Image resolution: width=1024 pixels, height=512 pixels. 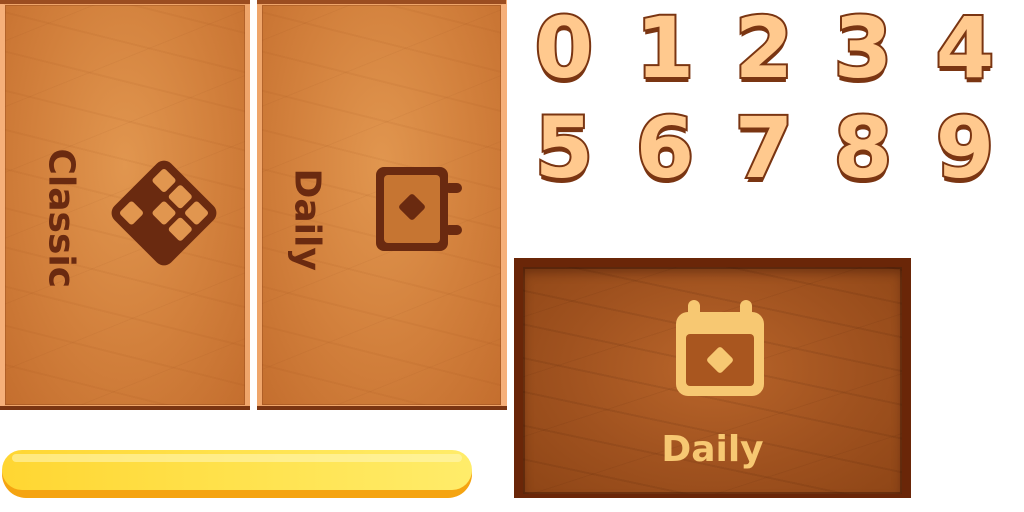 I want to click on digit-4: 4, so click(x=965, y=48).